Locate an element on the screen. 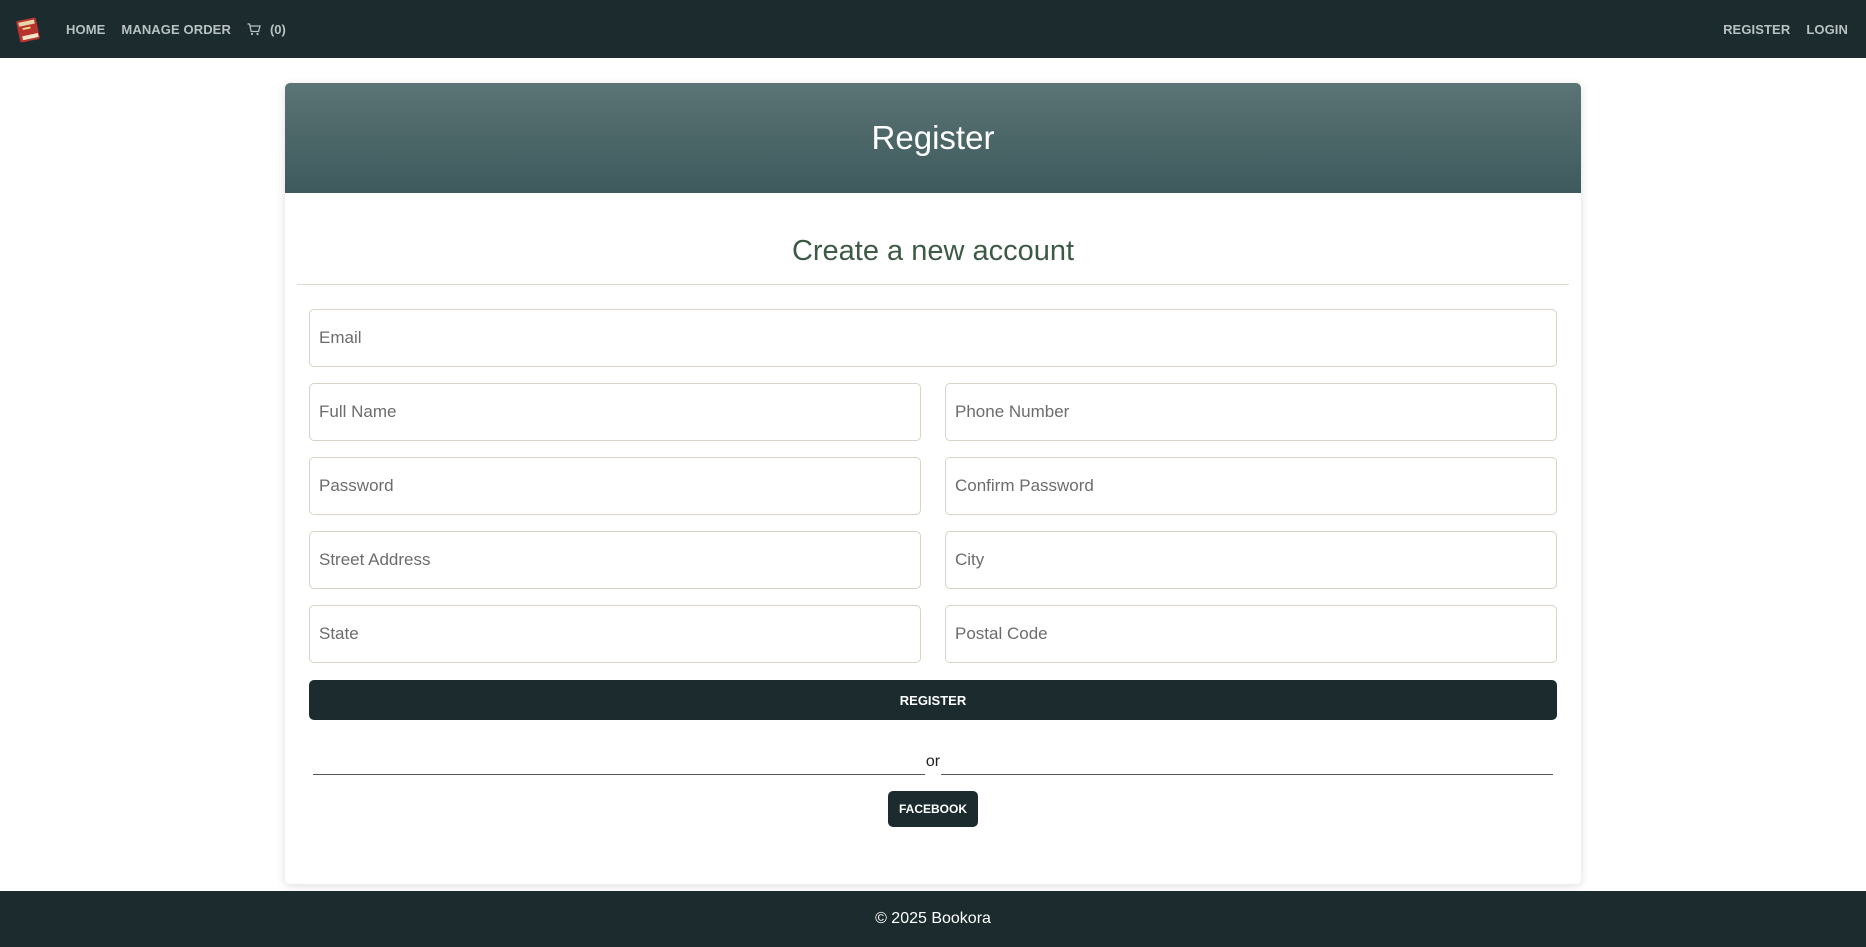 The width and height of the screenshot is (1866, 947). nav-manage-order-link: MANAGE ORDER is located at coordinates (176, 29).